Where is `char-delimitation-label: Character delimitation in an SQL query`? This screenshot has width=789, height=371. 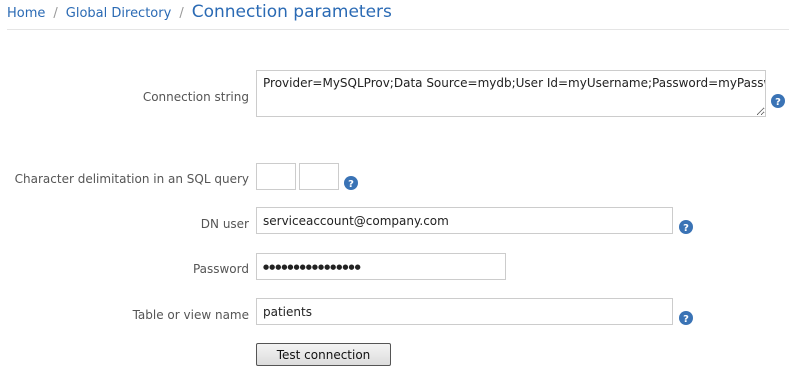
char-delimitation-label: Character delimitation in an SQL query is located at coordinates (131, 179).